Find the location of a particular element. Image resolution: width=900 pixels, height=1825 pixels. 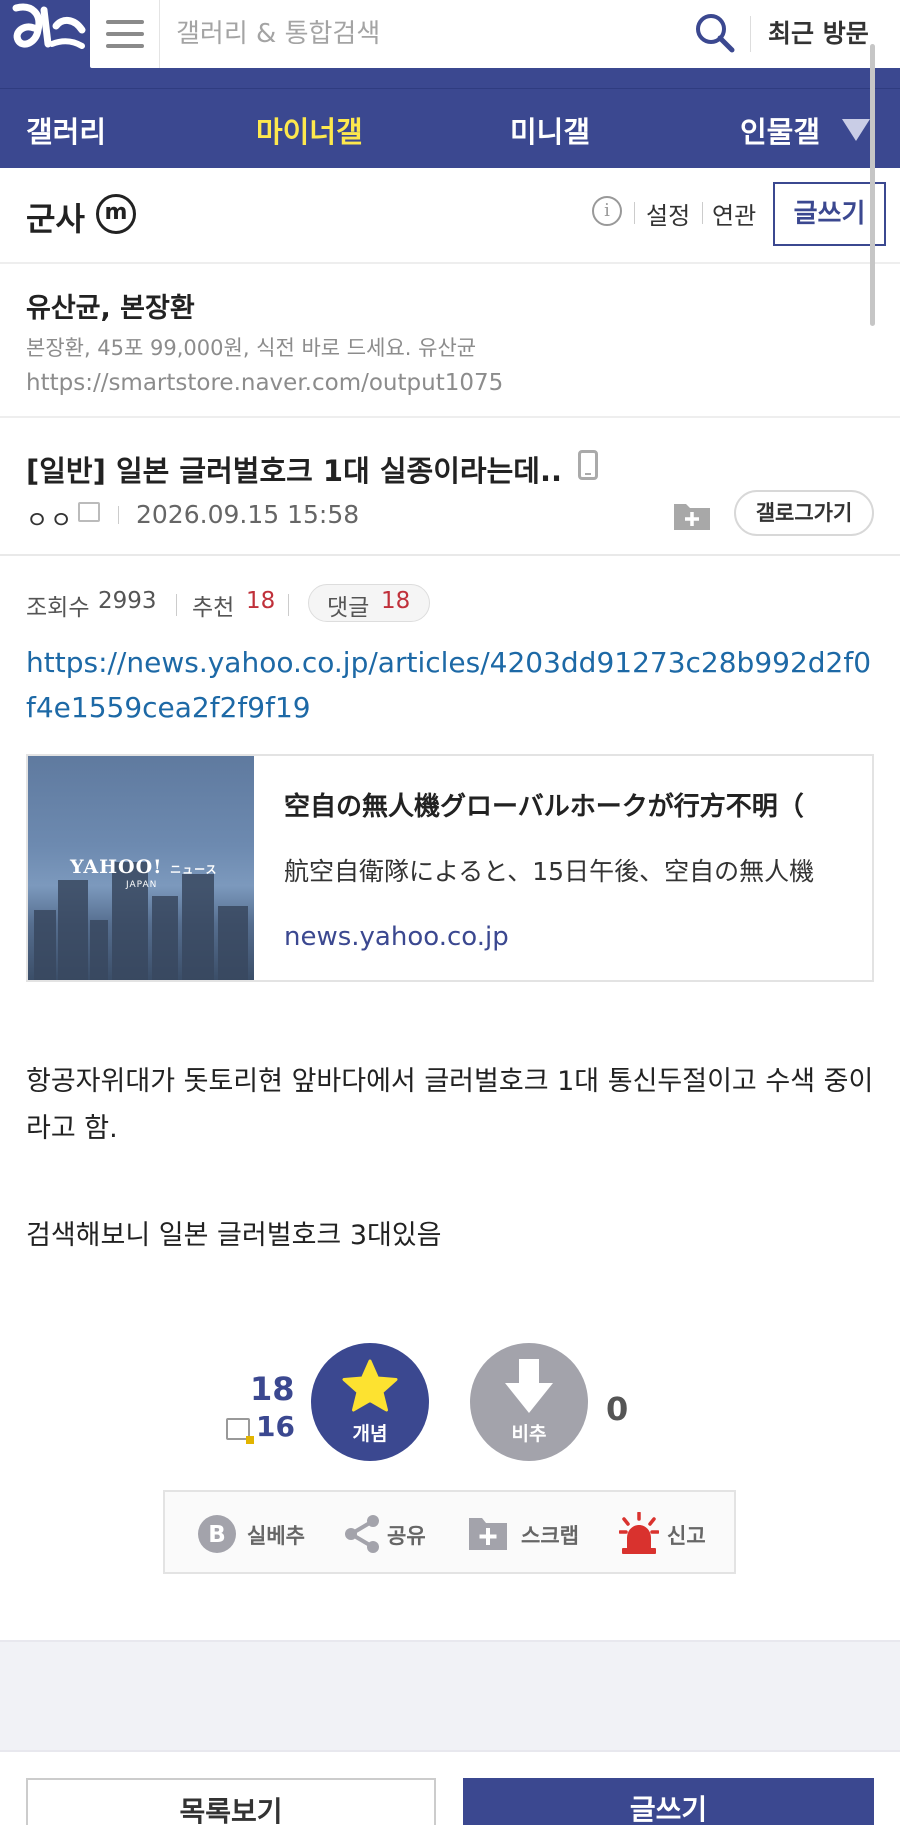

upvote-label: 개념 is located at coordinates (370, 1434).